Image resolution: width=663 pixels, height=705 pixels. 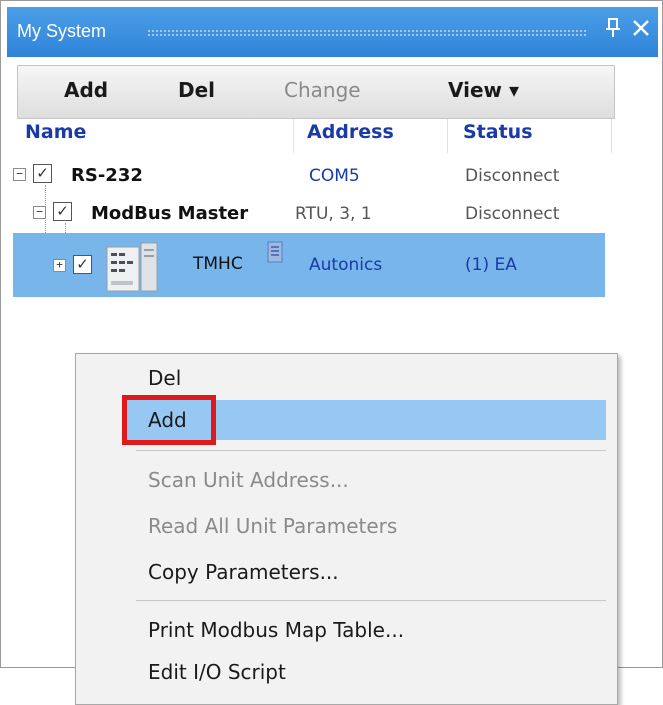 I want to click on menu-item-del: Del, so click(x=346, y=378).